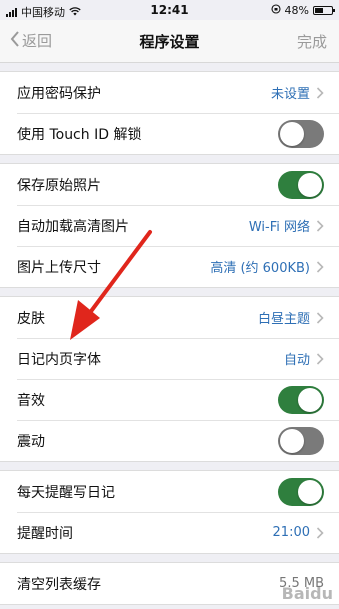 This screenshot has height=609, width=339. Describe the element at coordinates (301, 133) in the screenshot. I see `touch-id-toggle` at that location.